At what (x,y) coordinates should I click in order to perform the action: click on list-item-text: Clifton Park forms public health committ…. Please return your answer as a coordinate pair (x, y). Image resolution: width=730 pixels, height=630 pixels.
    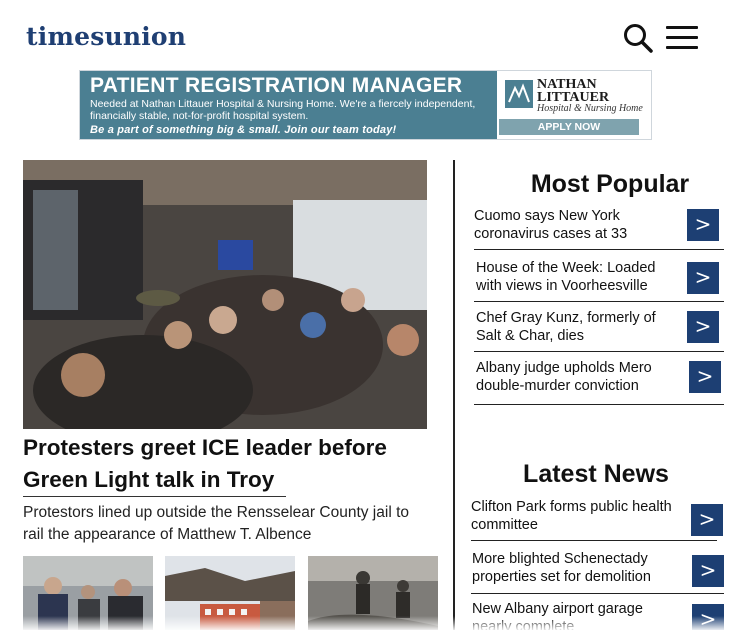
    Looking at the image, I should click on (573, 516).